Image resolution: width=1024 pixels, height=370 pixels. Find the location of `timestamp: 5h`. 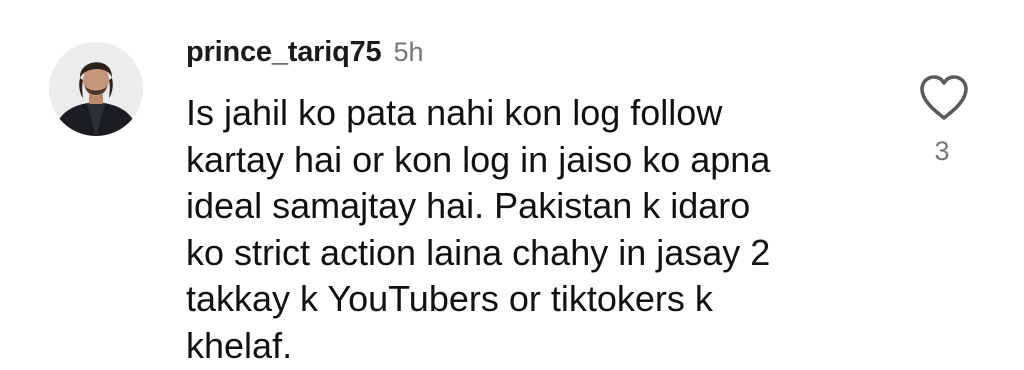

timestamp: 5h is located at coordinates (408, 52).